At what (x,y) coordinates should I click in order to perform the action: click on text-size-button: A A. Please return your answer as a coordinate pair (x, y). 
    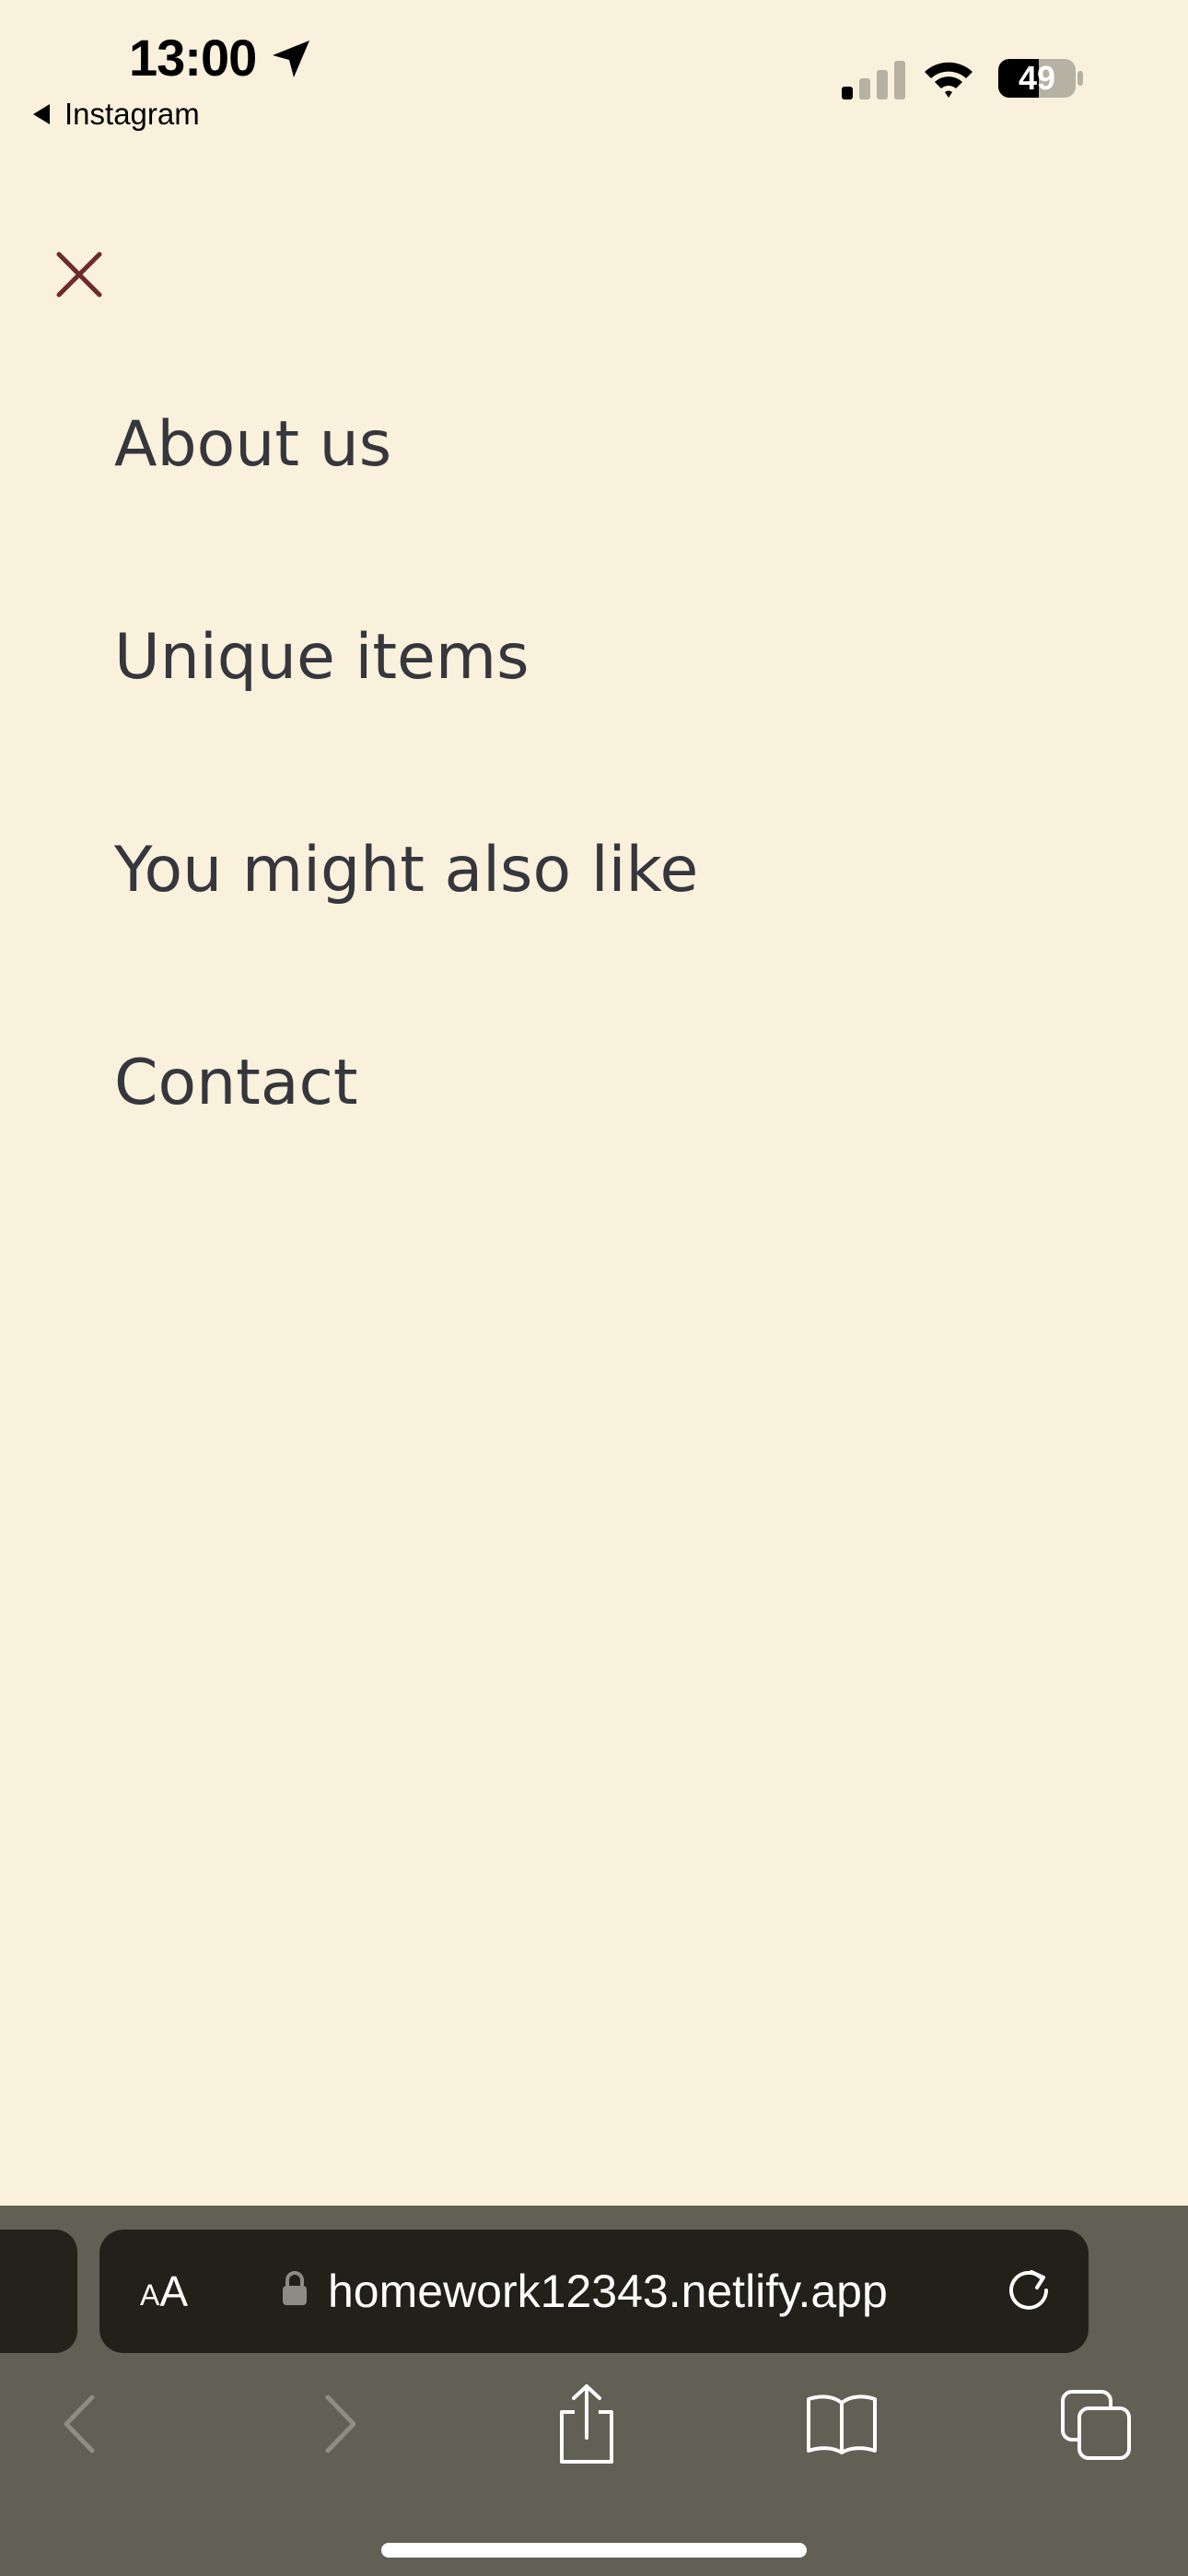
    Looking at the image, I should click on (164, 2291).